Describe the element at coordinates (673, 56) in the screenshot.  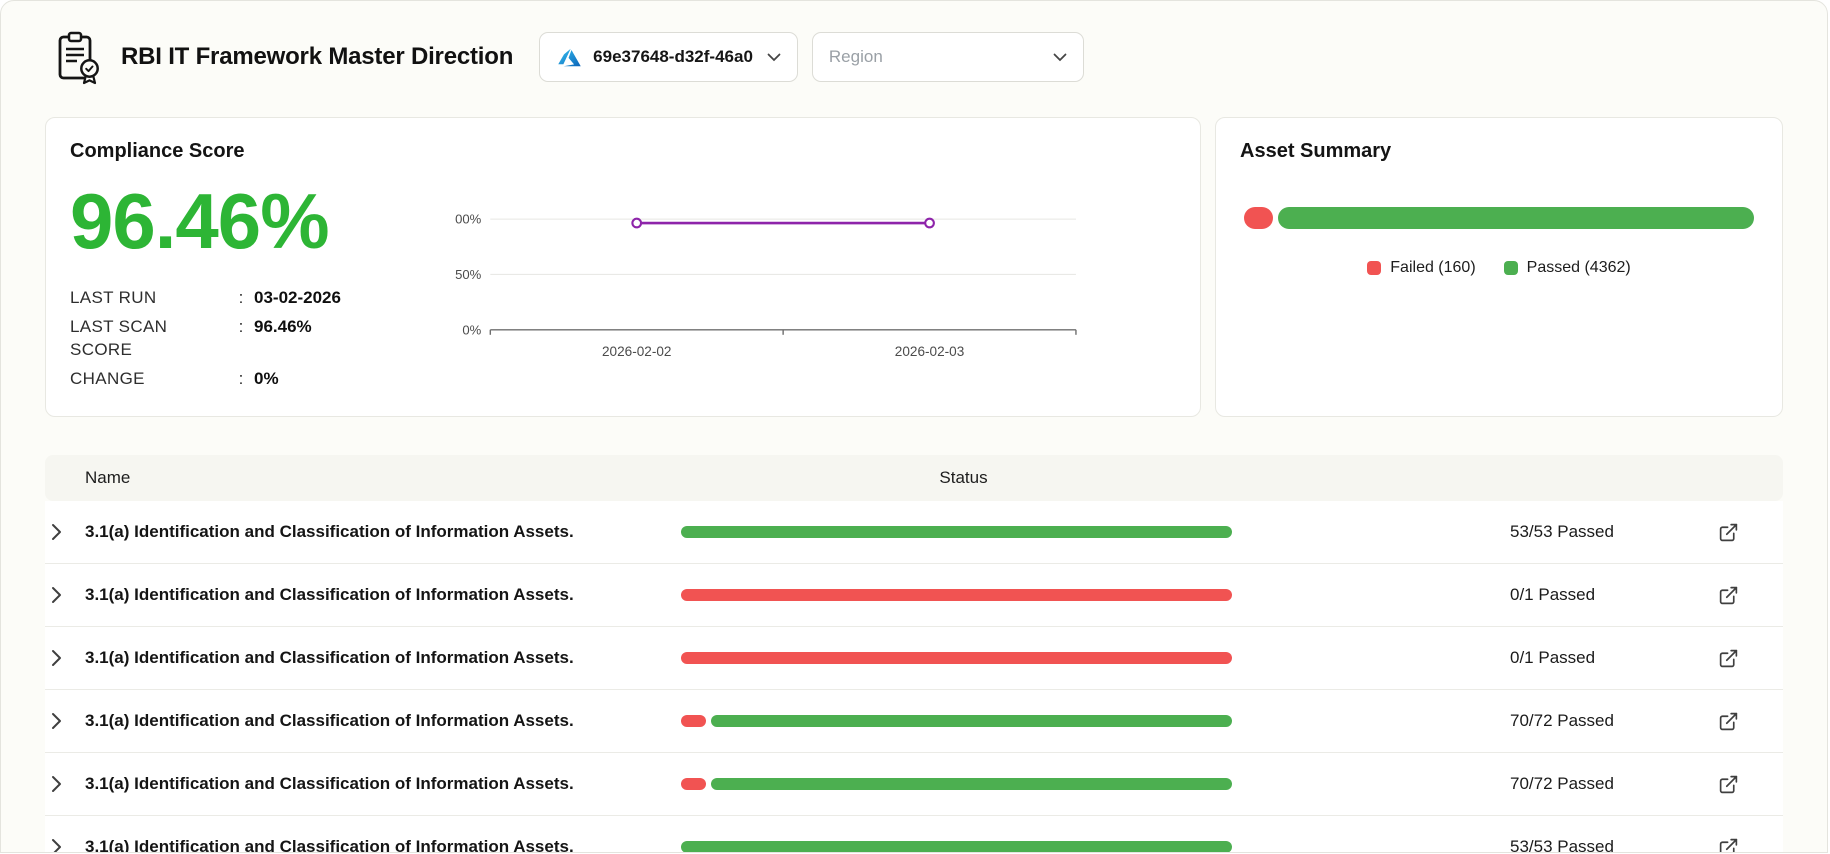
I see `tenant-select-value: 69e37648-d32f-46a0` at that location.